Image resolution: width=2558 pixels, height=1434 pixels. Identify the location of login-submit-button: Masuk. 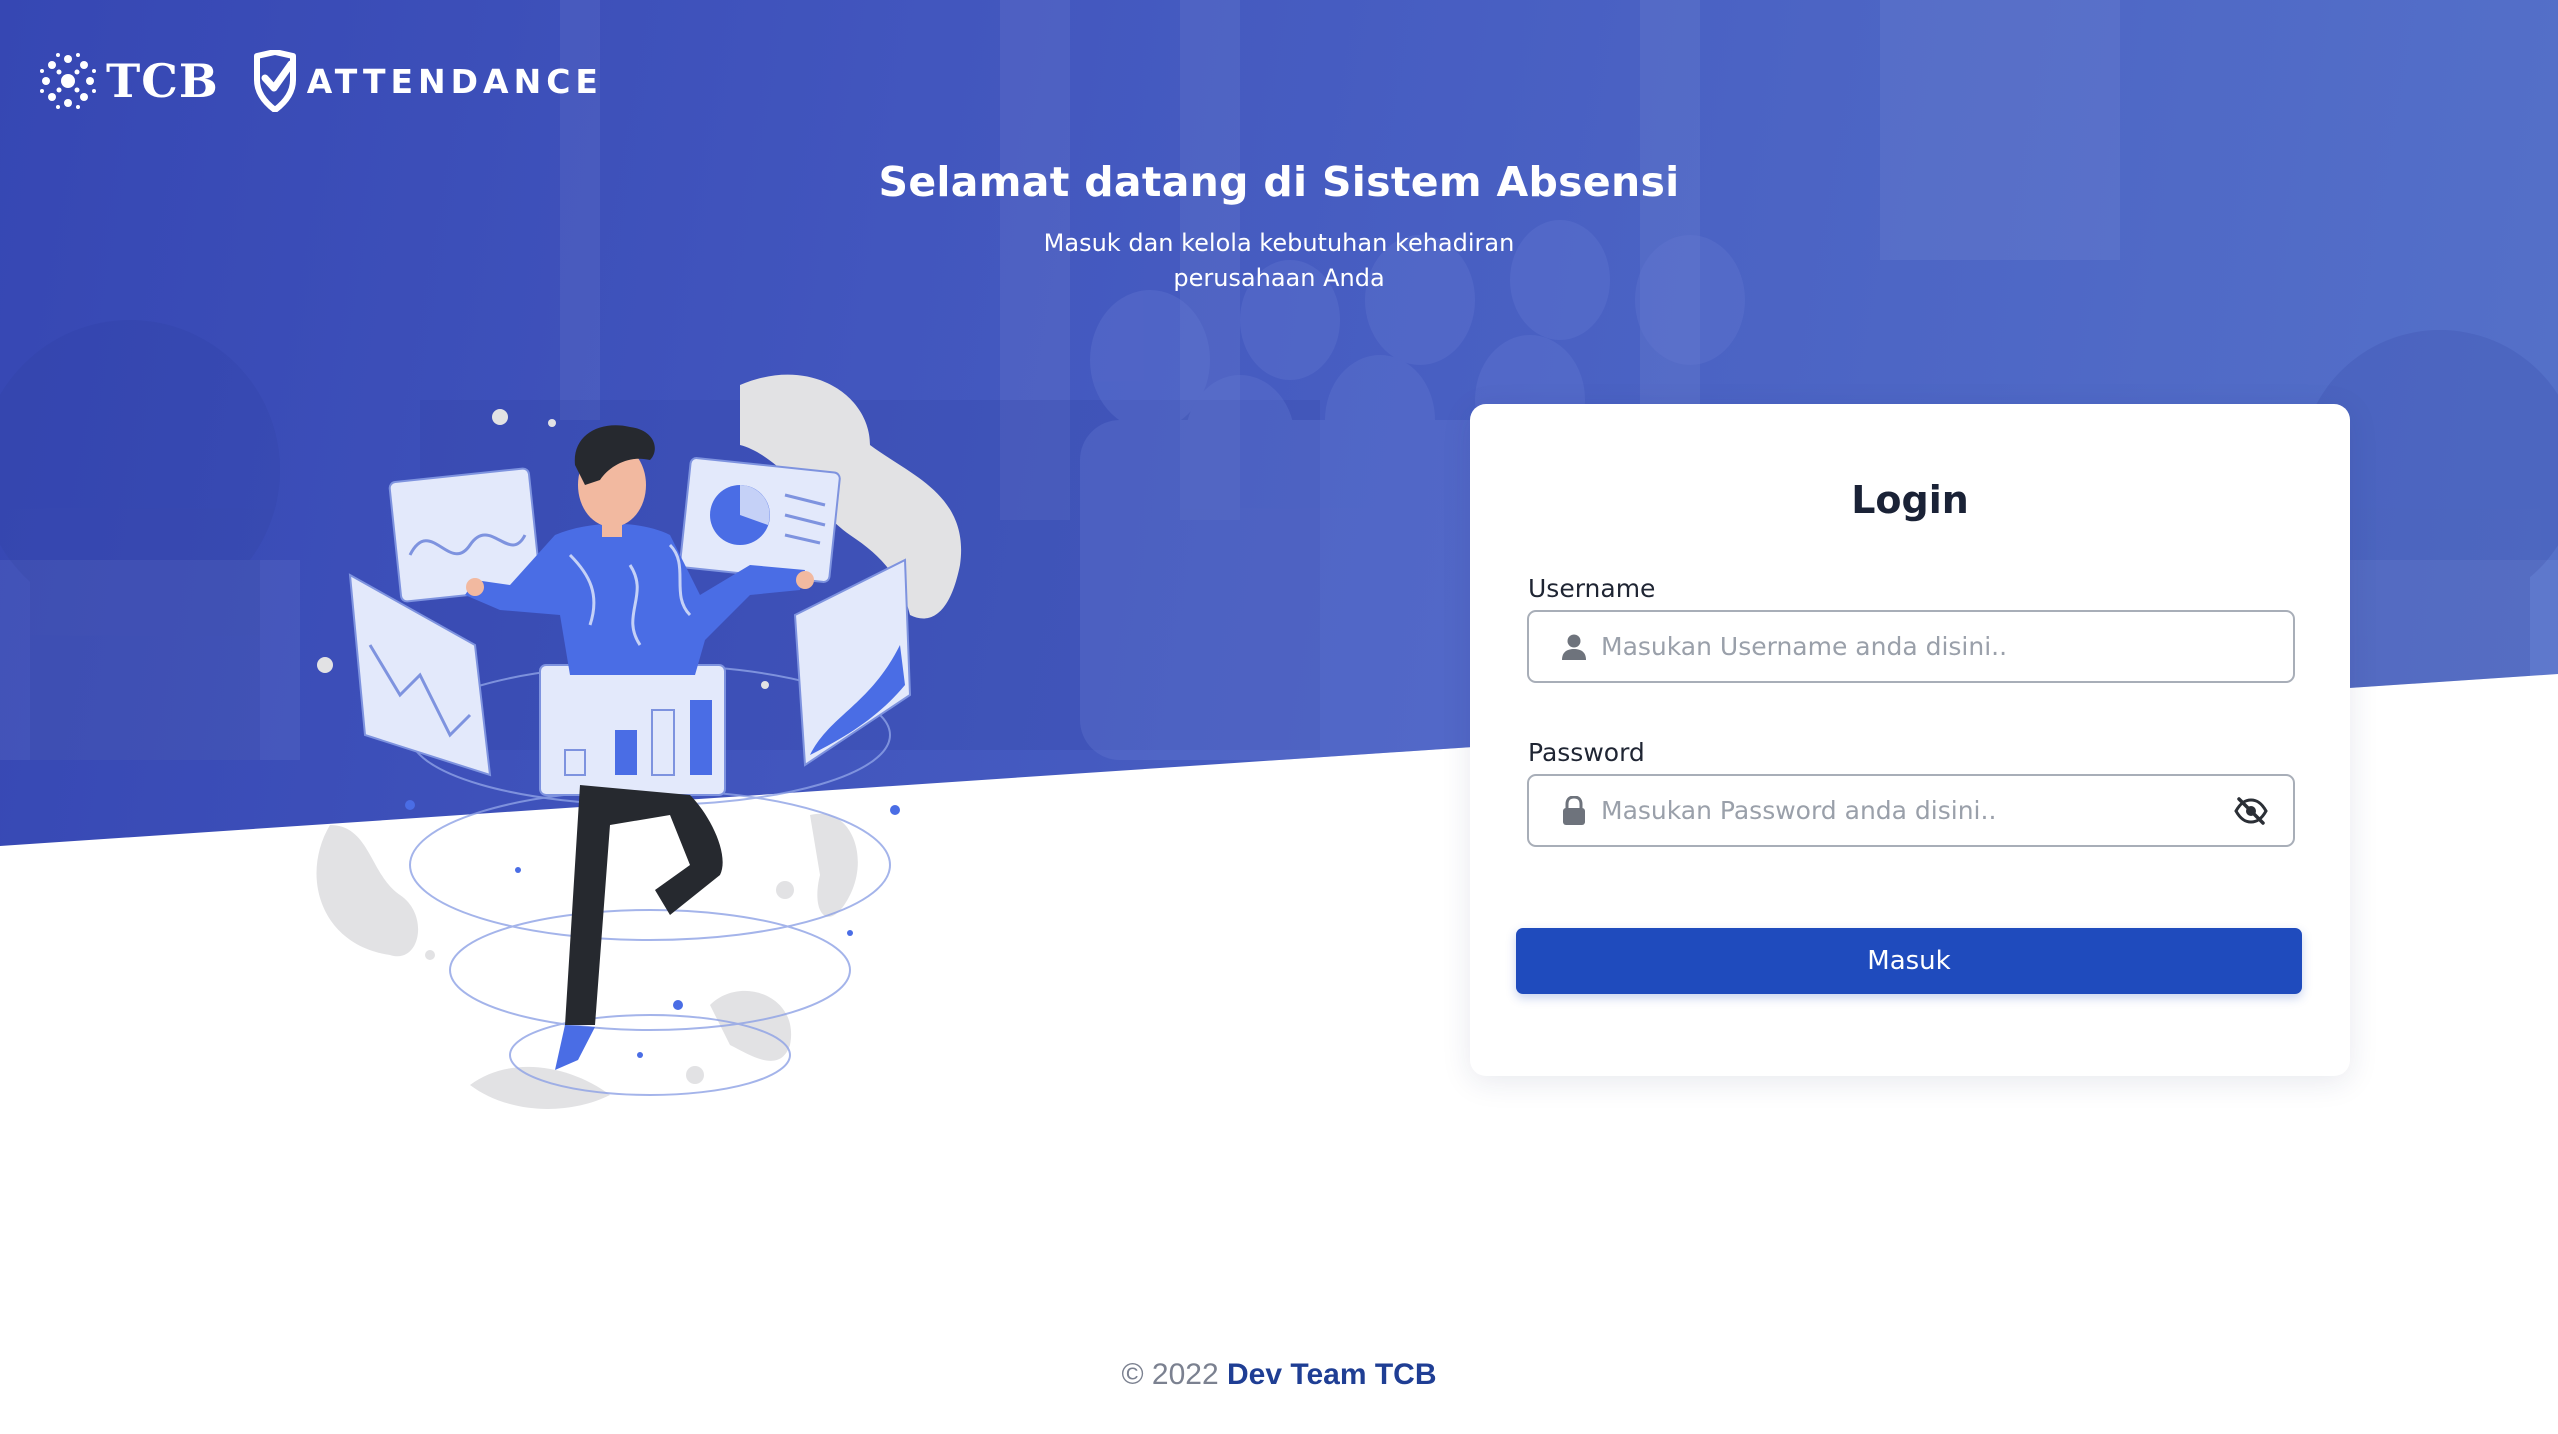
(1909, 961).